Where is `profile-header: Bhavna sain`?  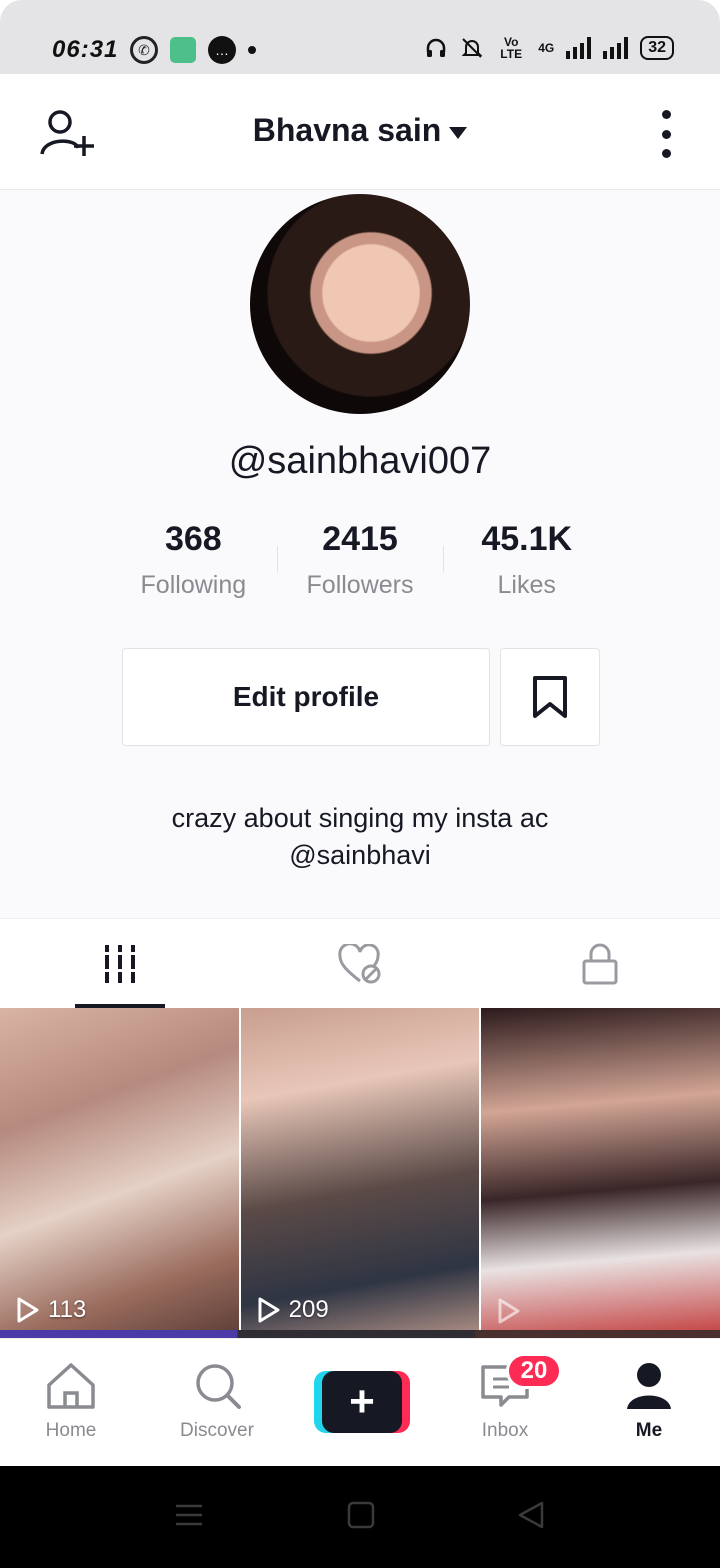
profile-header: Bhavna sain is located at coordinates (360, 132).